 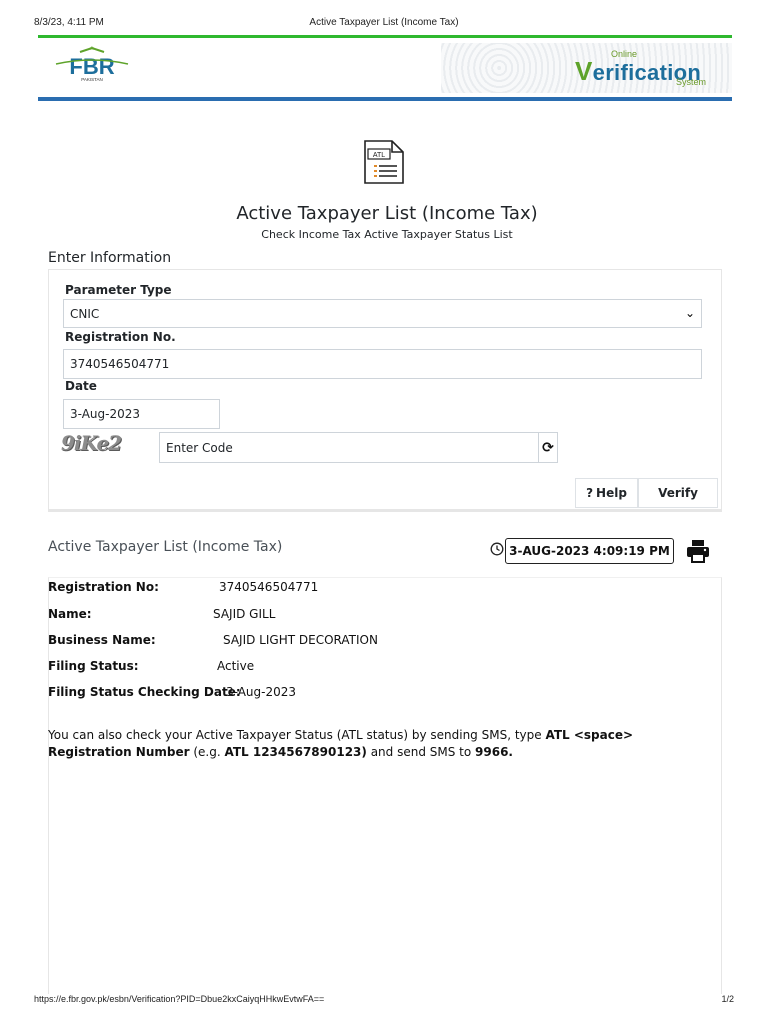 What do you see at coordinates (349, 447) in the screenshot?
I see `captcha-code-input: Enter Code` at bounding box center [349, 447].